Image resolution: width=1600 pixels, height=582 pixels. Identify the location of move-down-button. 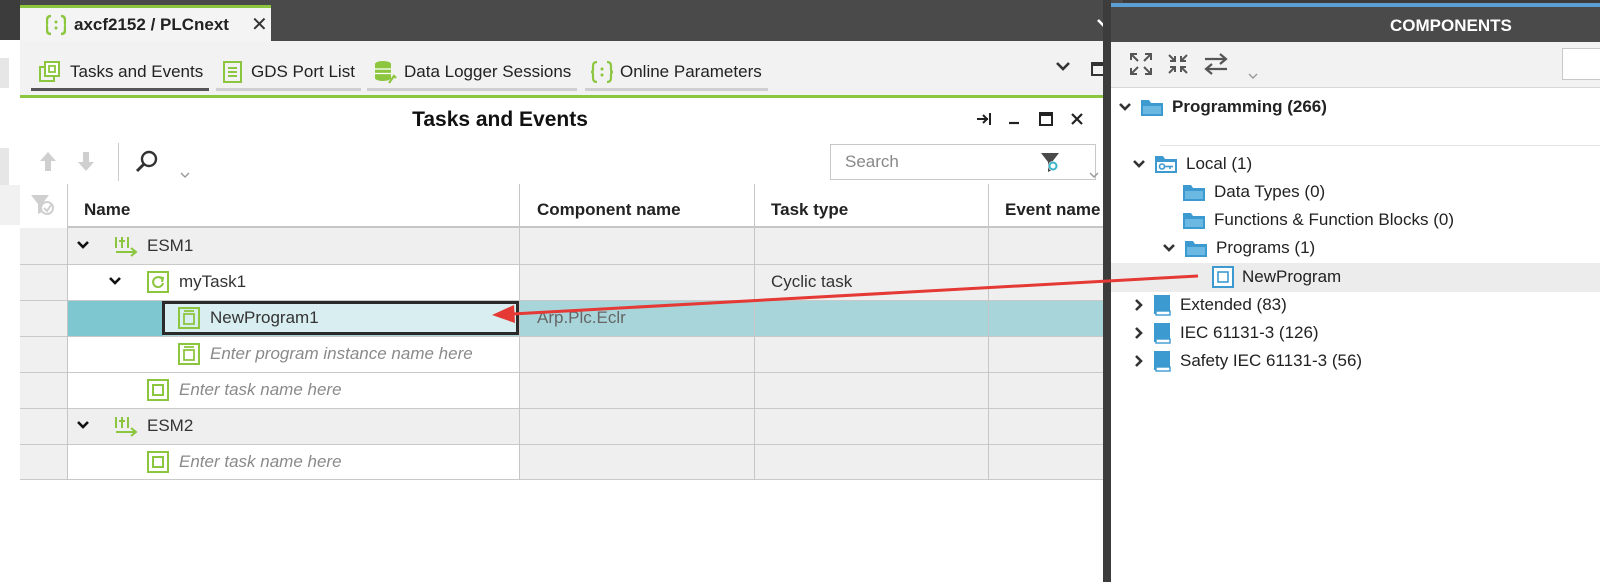
(86, 161).